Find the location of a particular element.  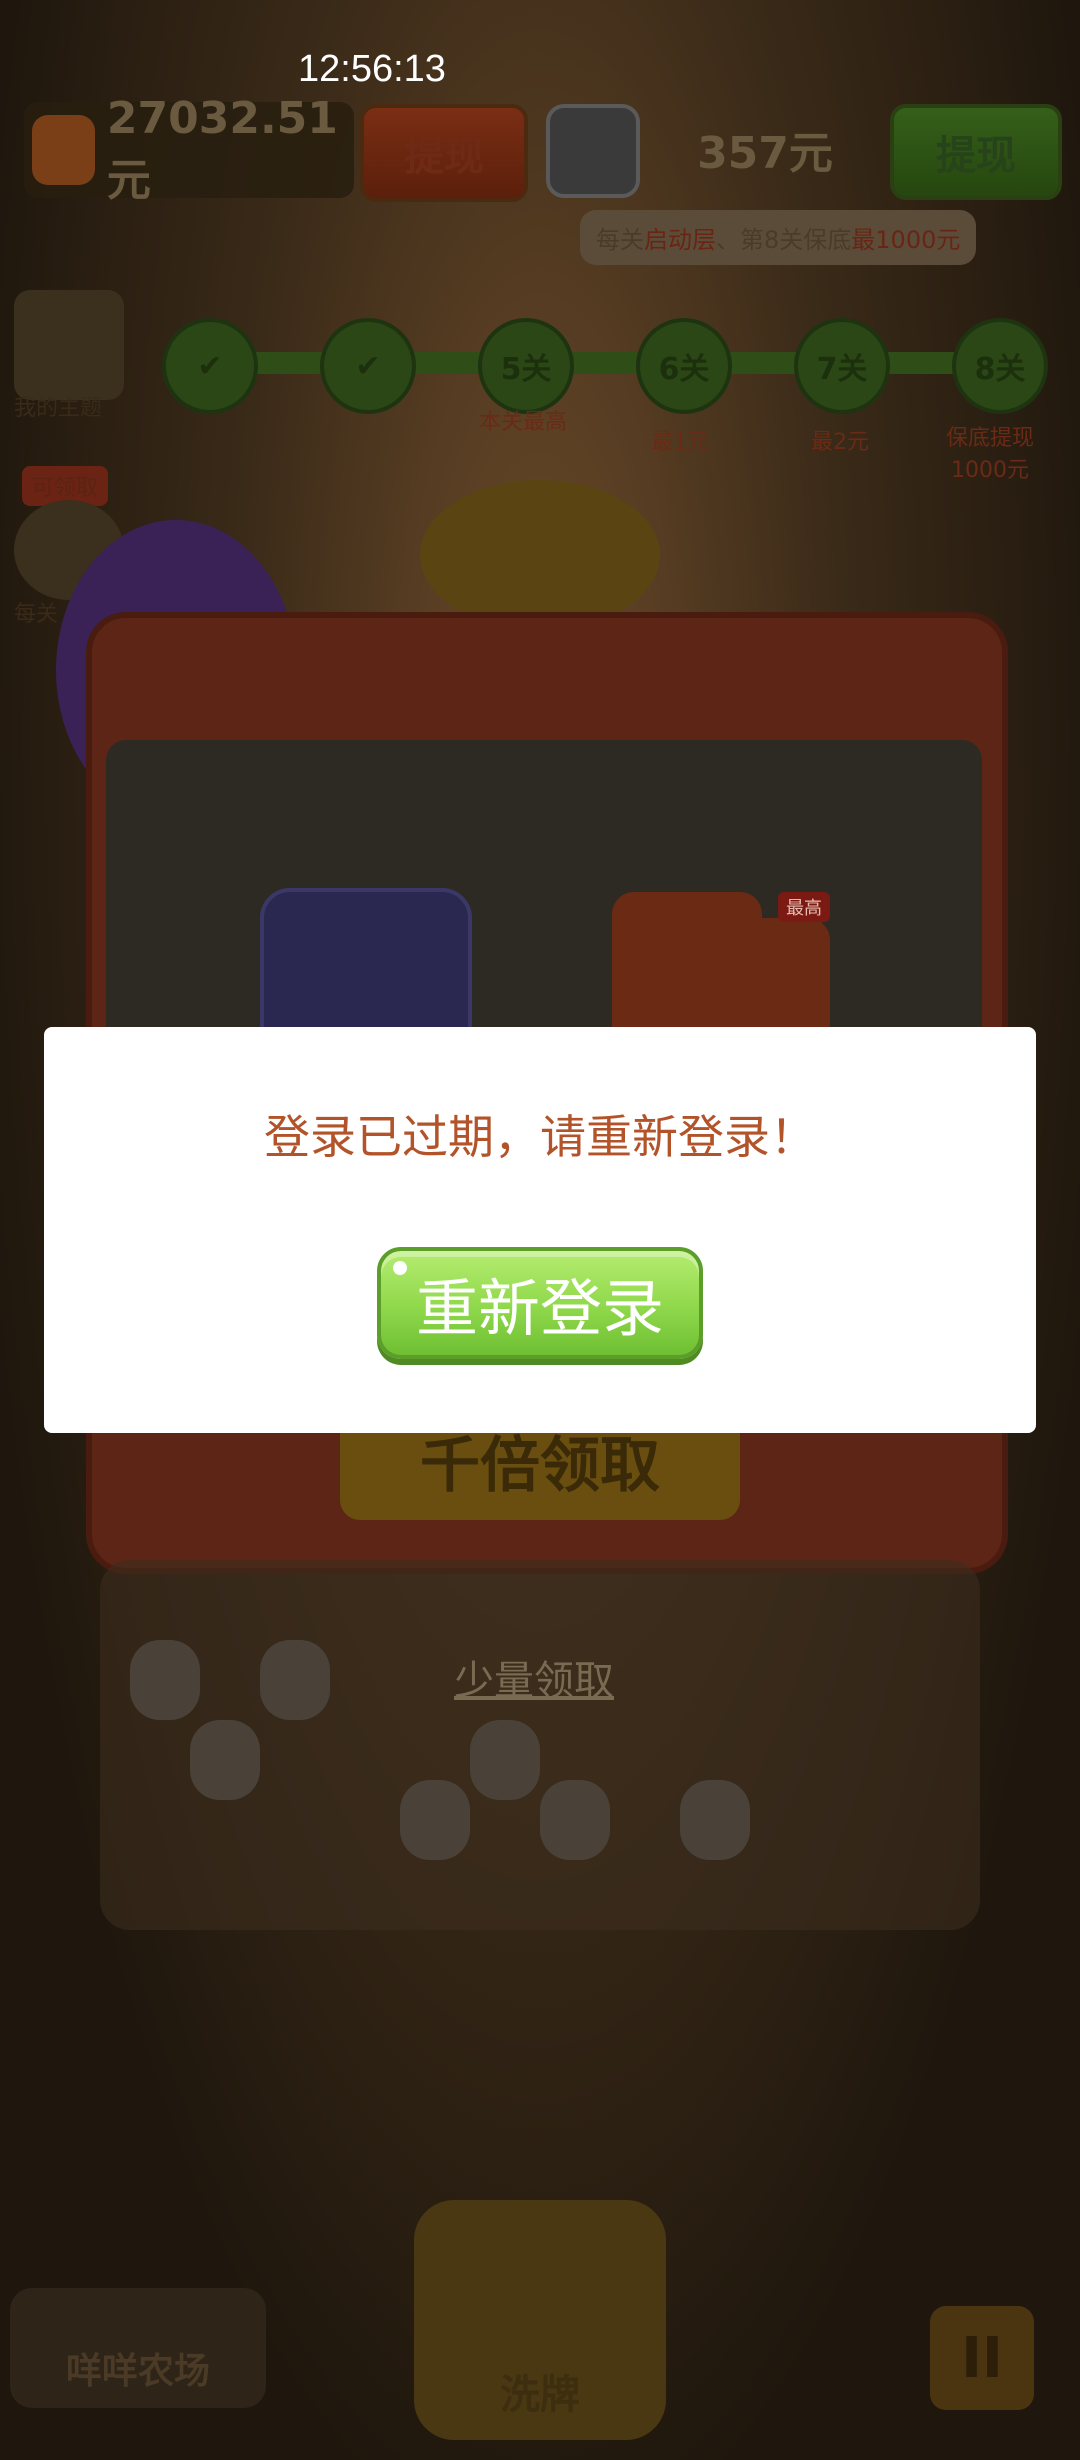

button-shine is located at coordinates (400, 1268).